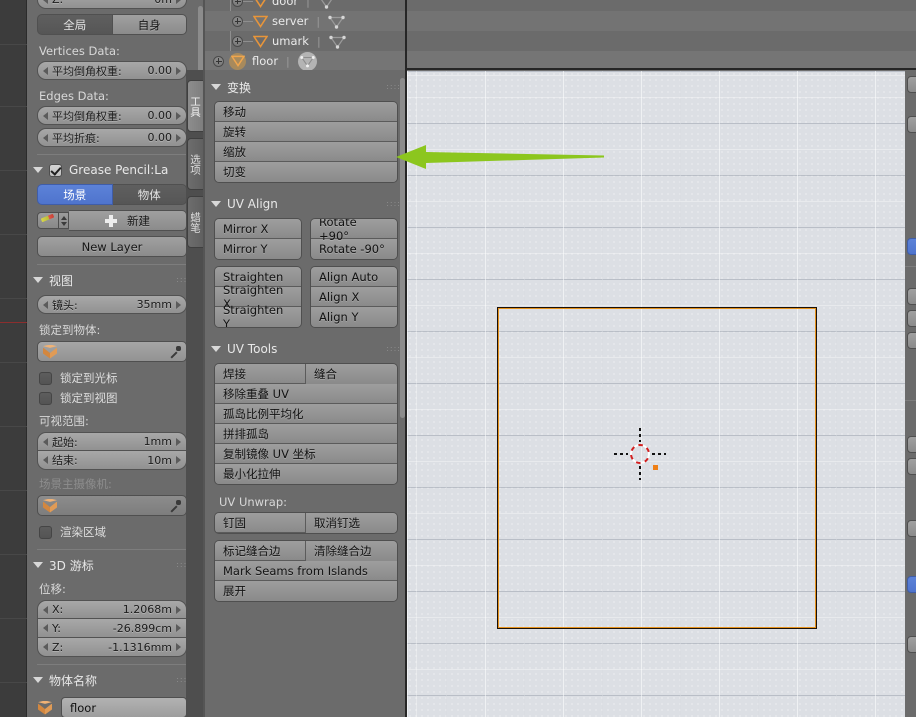  I want to click on rotate-minus-90-button: Rotate -90°, so click(354, 249).